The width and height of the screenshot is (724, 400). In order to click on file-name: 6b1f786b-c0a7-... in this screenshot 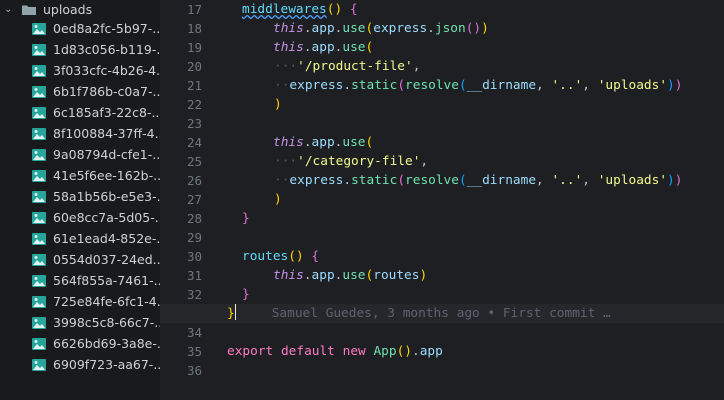, I will do `click(106, 91)`.